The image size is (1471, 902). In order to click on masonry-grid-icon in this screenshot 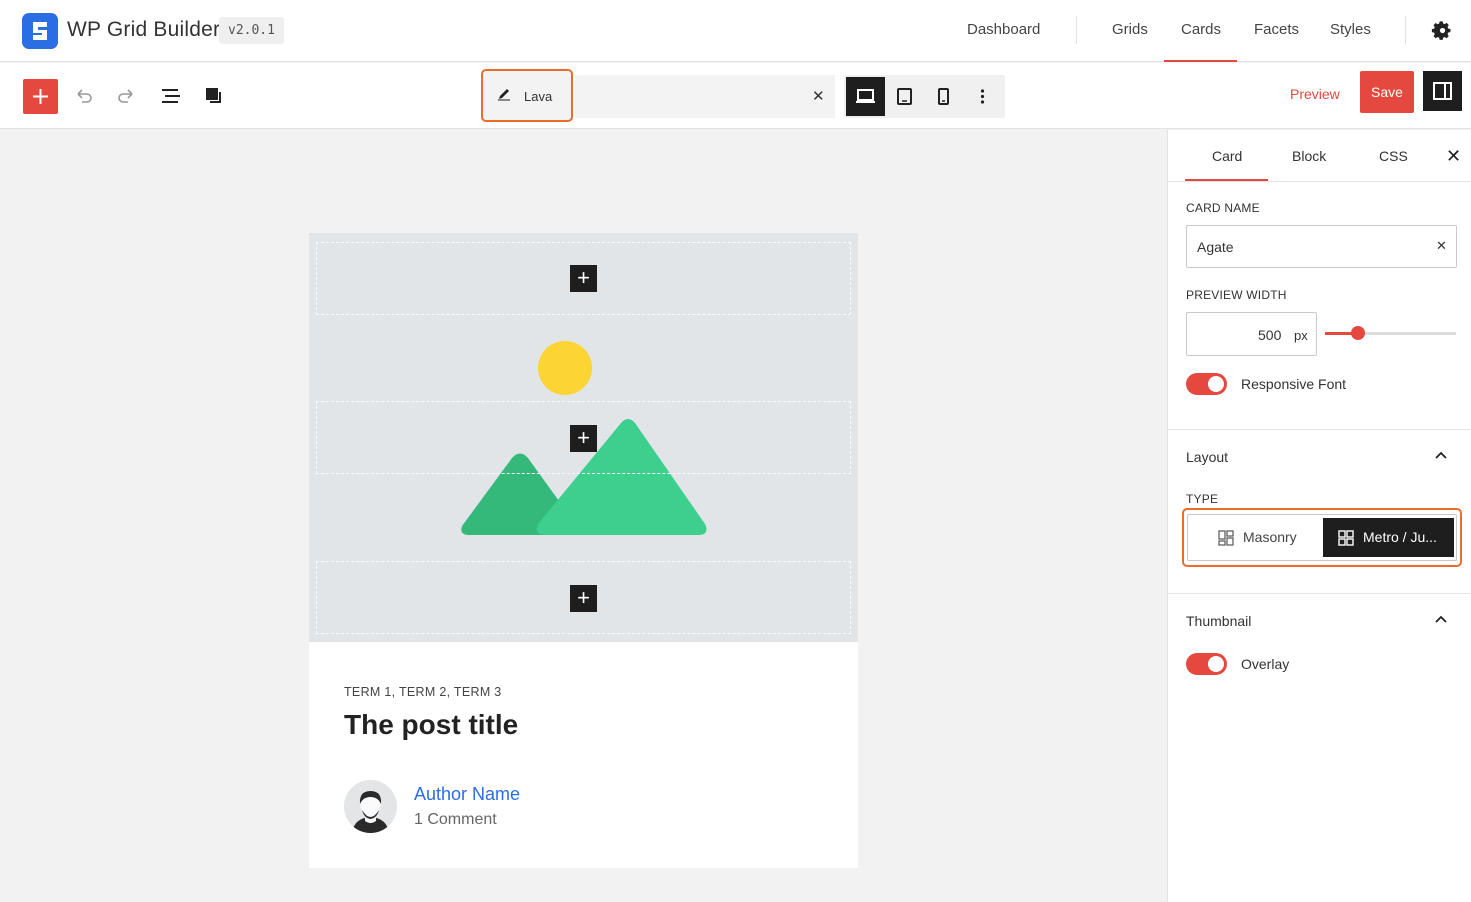, I will do `click(1226, 538)`.